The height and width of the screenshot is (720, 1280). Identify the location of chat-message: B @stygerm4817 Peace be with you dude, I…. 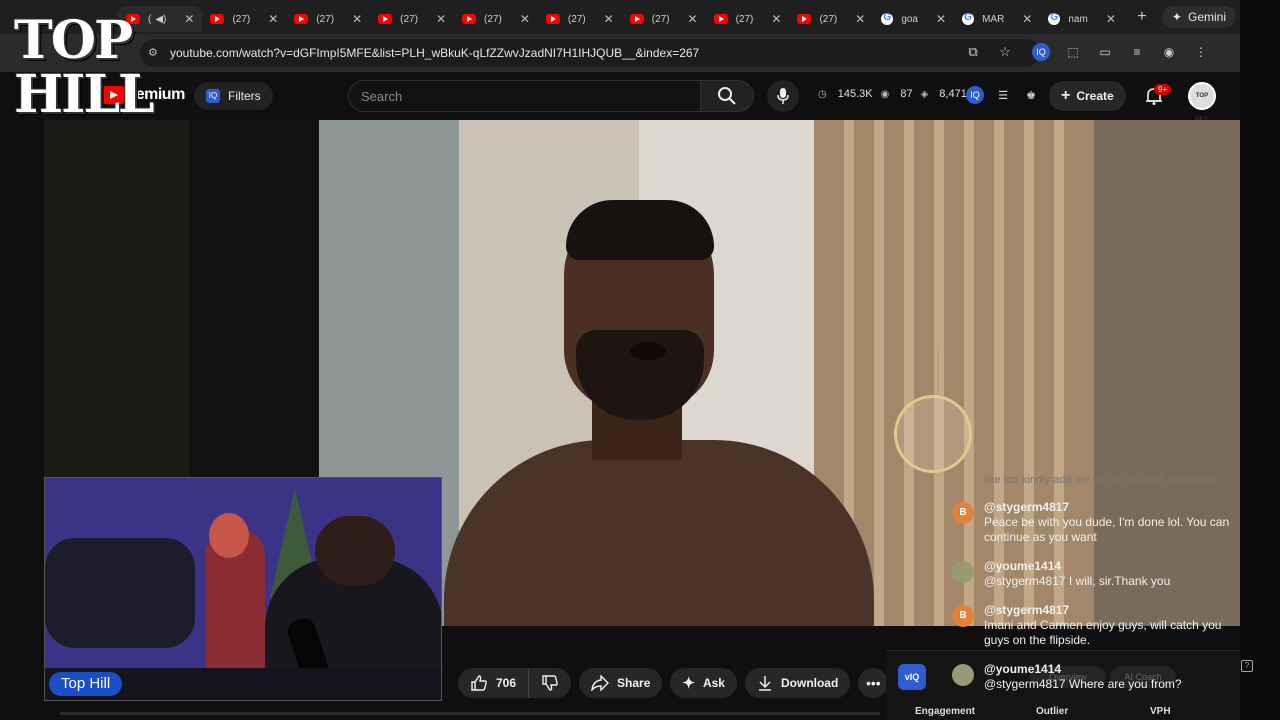
(1098, 525).